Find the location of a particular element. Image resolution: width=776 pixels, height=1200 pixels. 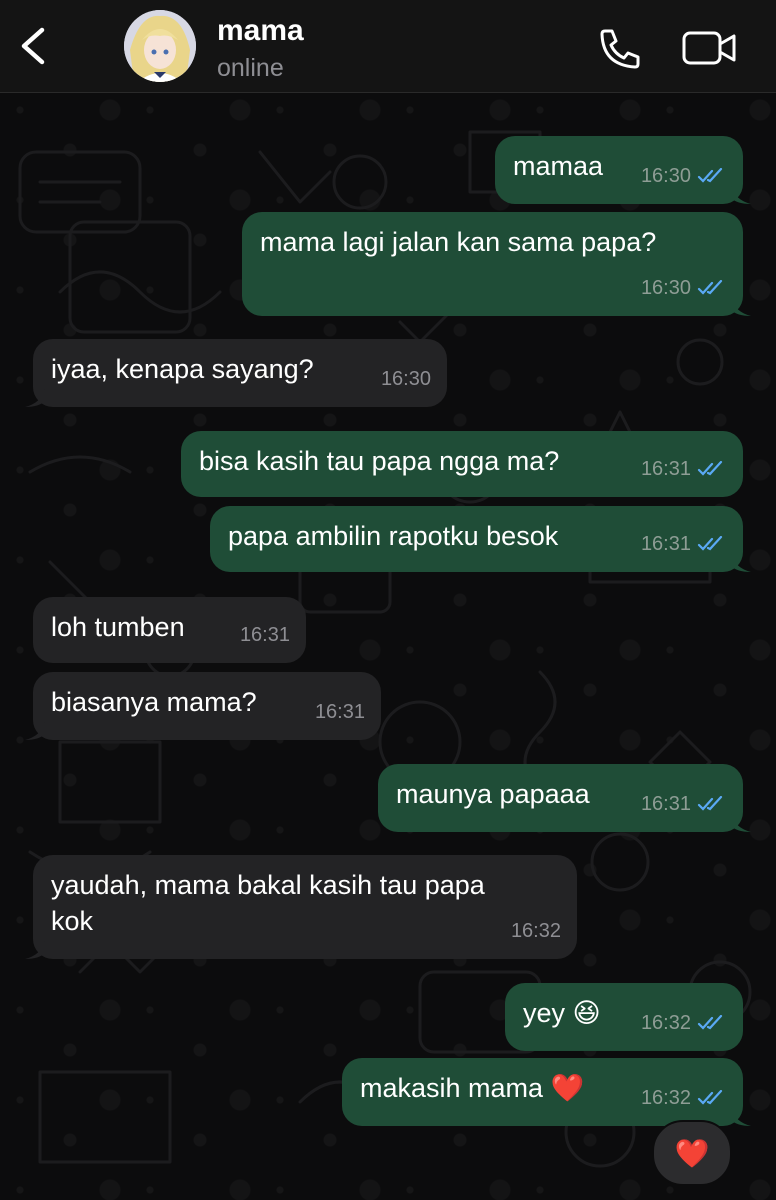

incoming-message: biasanya mama? 16:31 is located at coordinates (203, 706).